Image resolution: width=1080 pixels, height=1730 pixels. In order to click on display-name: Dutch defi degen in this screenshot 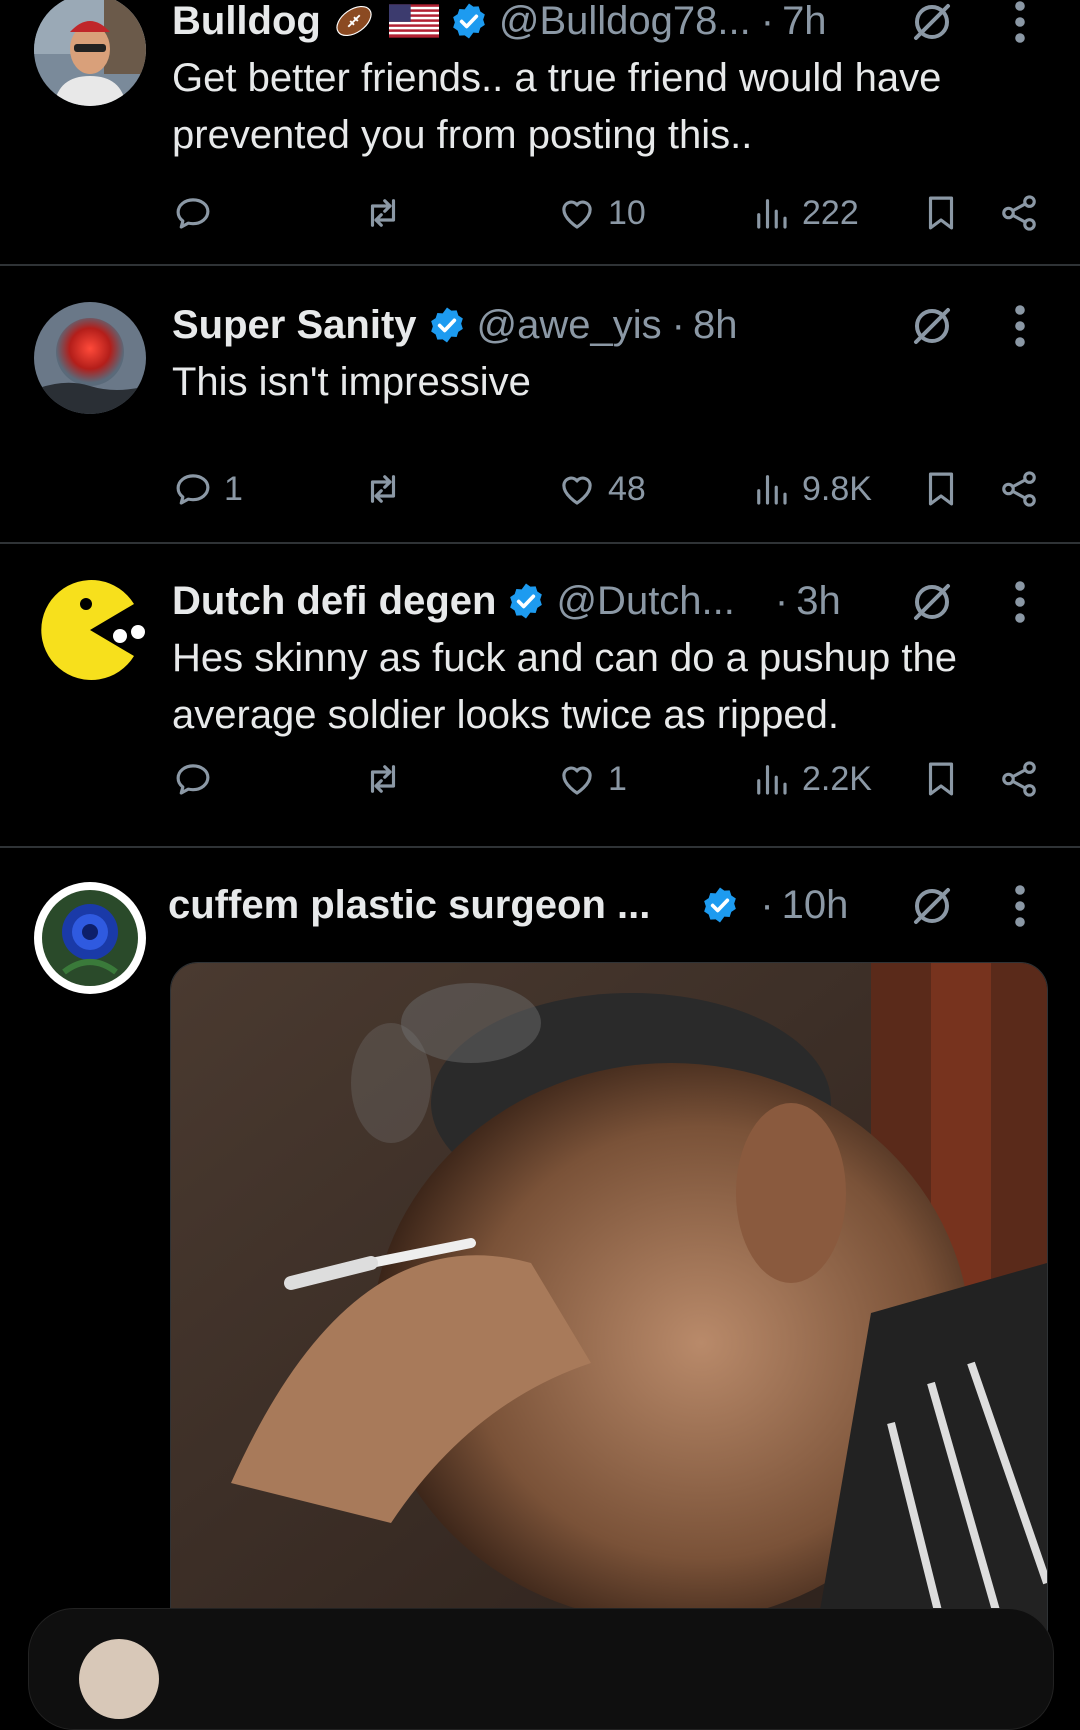, I will do `click(334, 601)`.